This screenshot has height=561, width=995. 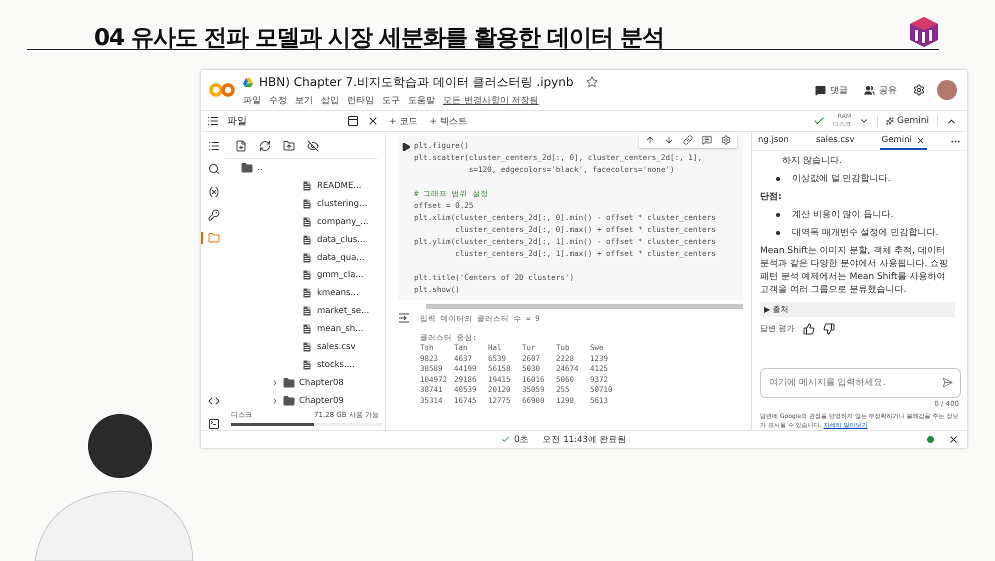 What do you see at coordinates (241, 146) in the screenshot?
I see `new-file-icon` at bounding box center [241, 146].